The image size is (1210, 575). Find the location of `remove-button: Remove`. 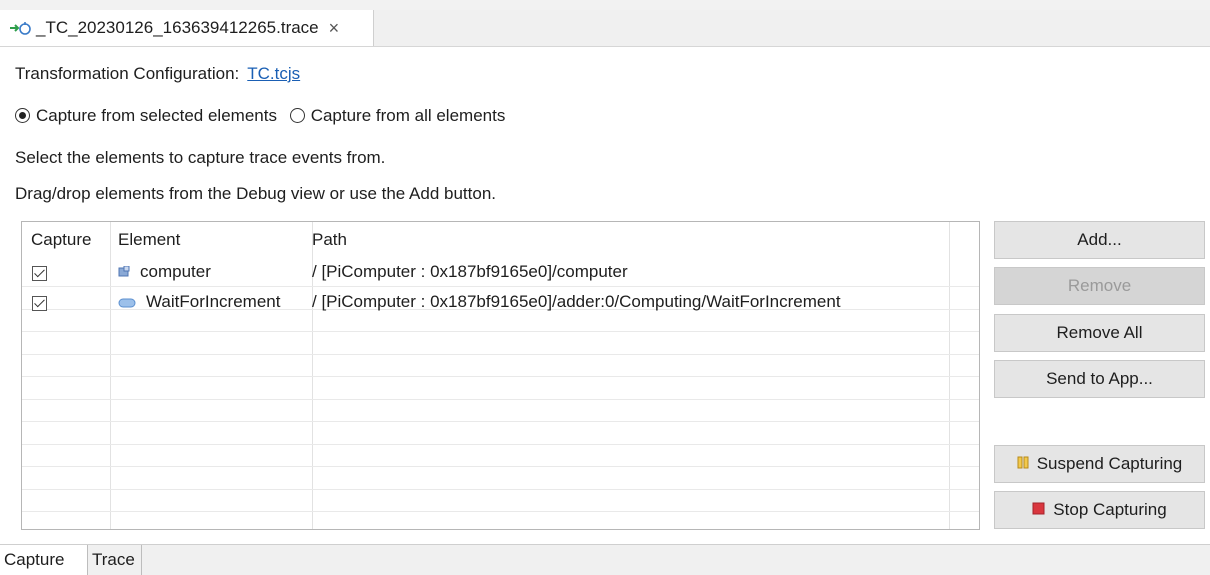

remove-button: Remove is located at coordinates (1099, 286).